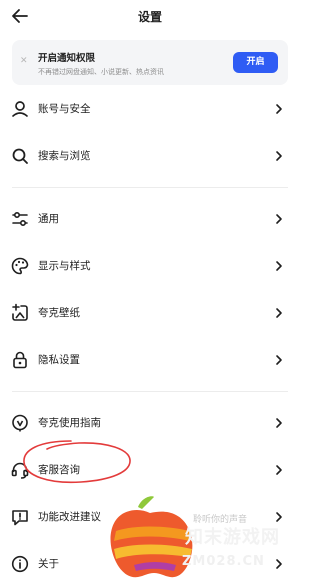 The height and width of the screenshot is (584, 320). What do you see at coordinates (48, 564) in the screenshot?
I see `row-label: 关于` at bounding box center [48, 564].